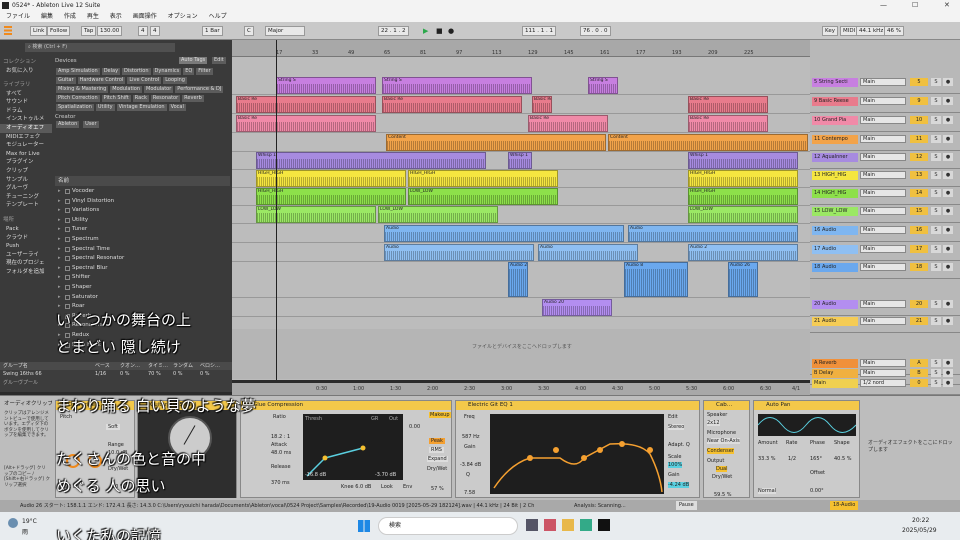  What do you see at coordinates (47, 16) in the screenshot?
I see `menu-edit: 編集` at bounding box center [47, 16].